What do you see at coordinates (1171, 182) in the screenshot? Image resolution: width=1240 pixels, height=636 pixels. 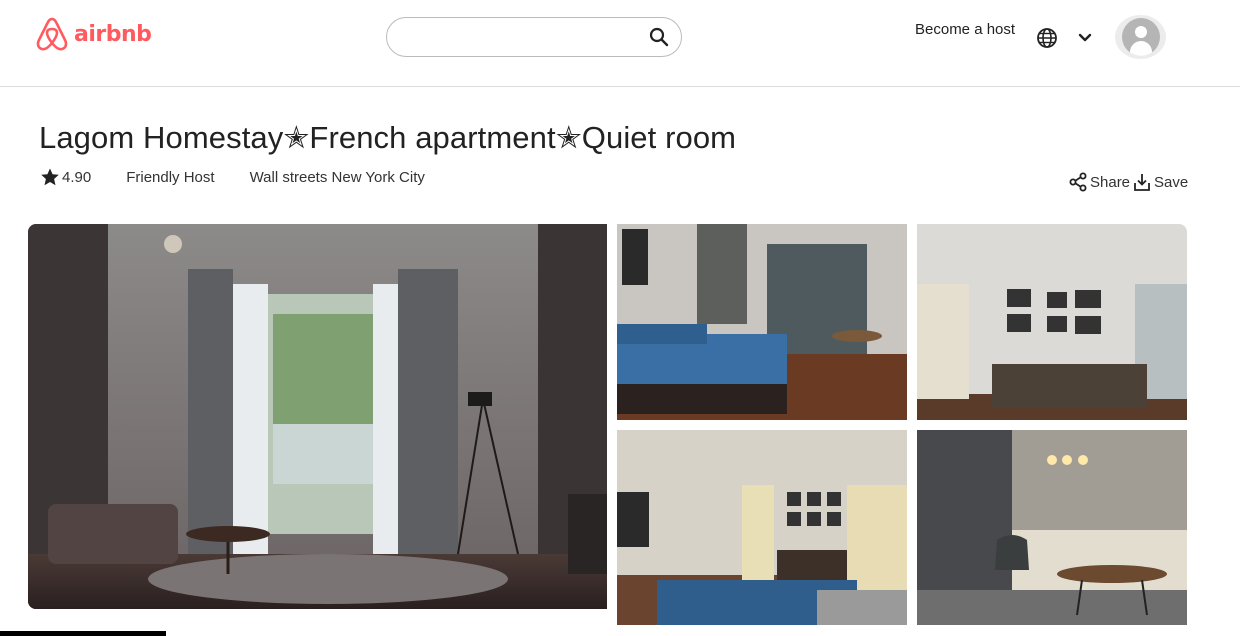 I see `save-label: Save` at bounding box center [1171, 182].